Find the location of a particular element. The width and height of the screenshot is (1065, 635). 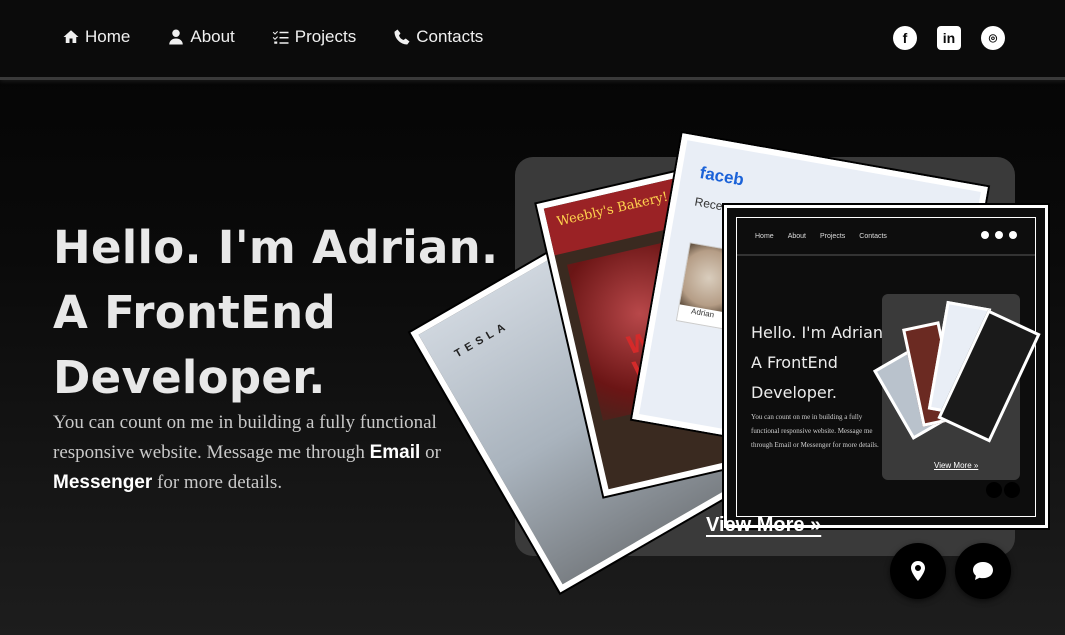

nav-home-label: Home is located at coordinates (108, 36).